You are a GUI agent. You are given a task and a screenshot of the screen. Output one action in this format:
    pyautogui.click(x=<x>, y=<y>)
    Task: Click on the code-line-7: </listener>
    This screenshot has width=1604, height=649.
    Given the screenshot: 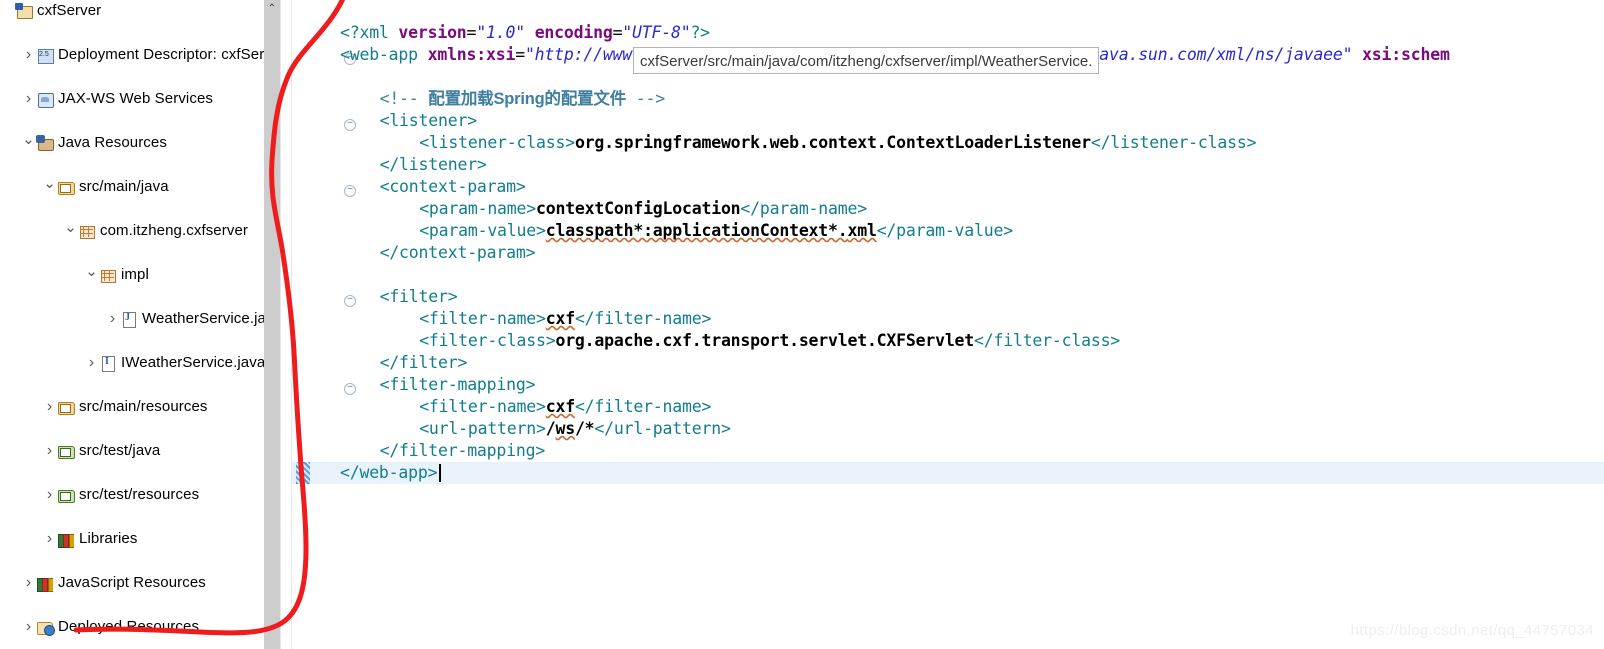 What is the action you would take?
    pyautogui.click(x=433, y=165)
    